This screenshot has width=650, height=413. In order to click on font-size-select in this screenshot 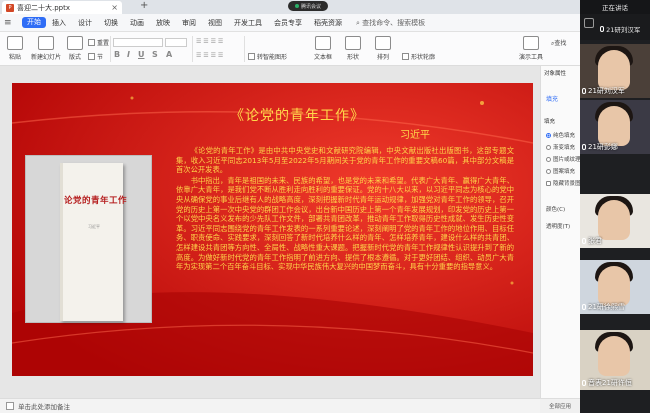, I will do `click(176, 42)`.